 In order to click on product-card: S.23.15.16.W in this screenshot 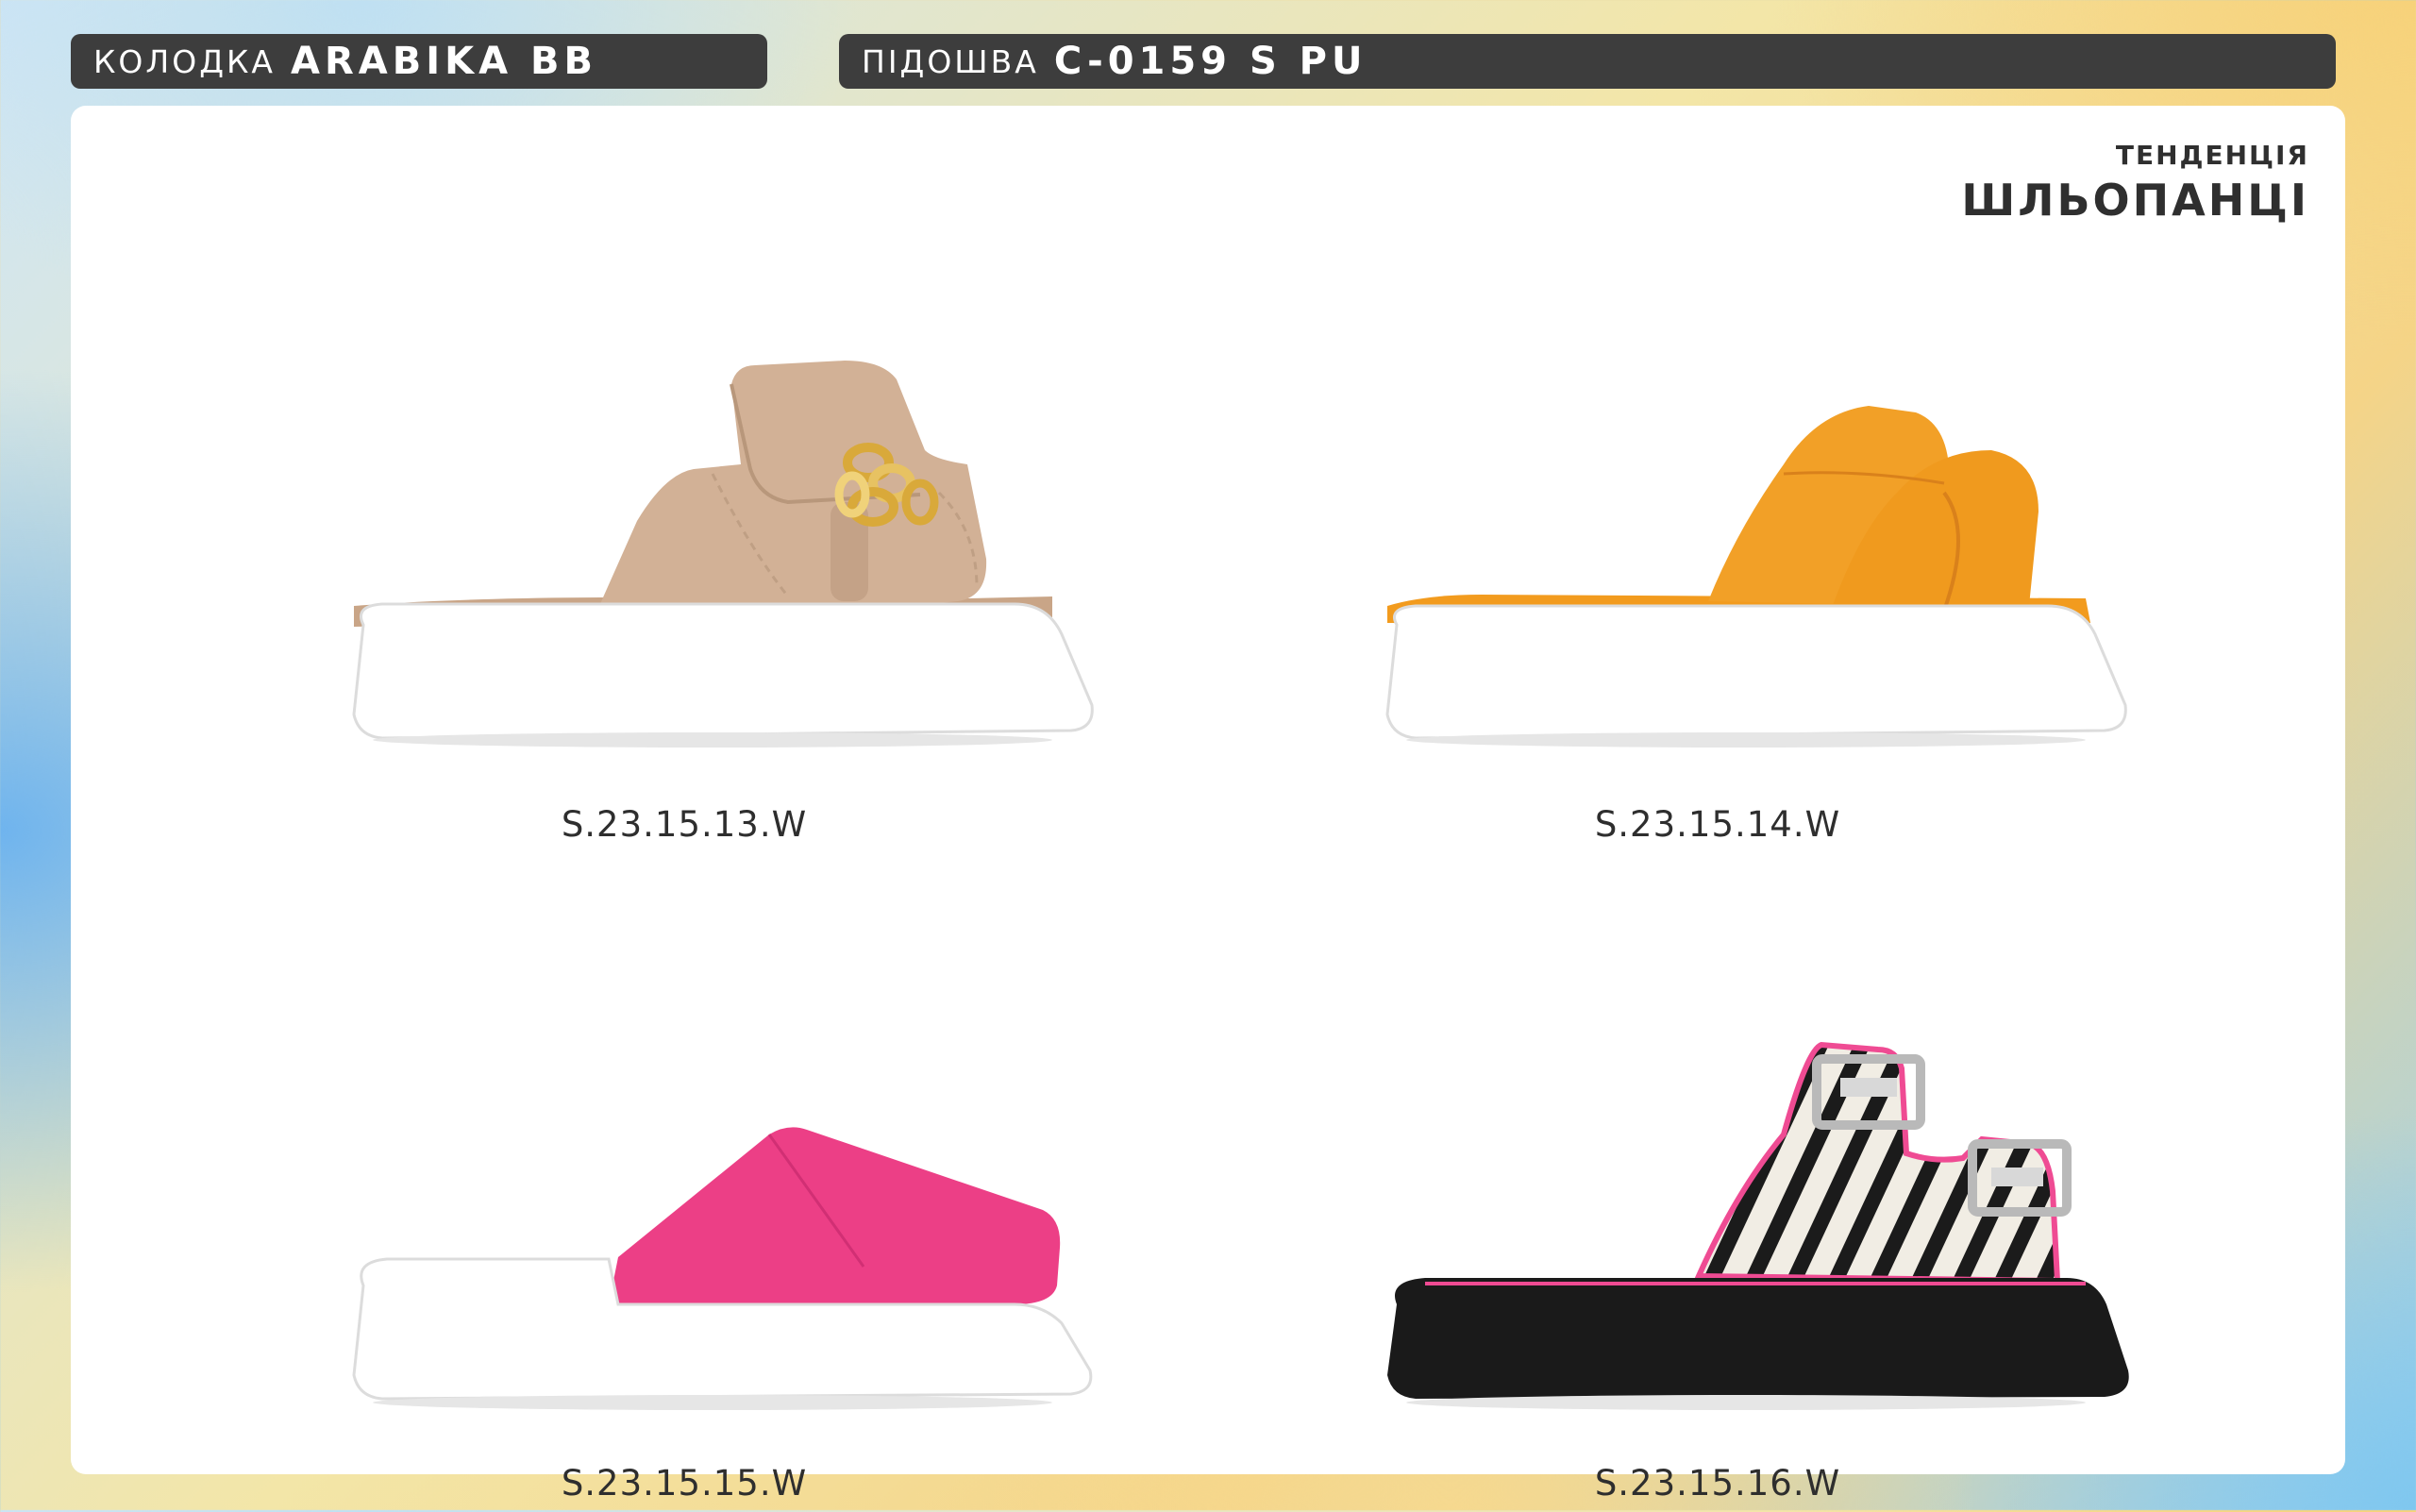, I will do `click(1717, 1210)`.